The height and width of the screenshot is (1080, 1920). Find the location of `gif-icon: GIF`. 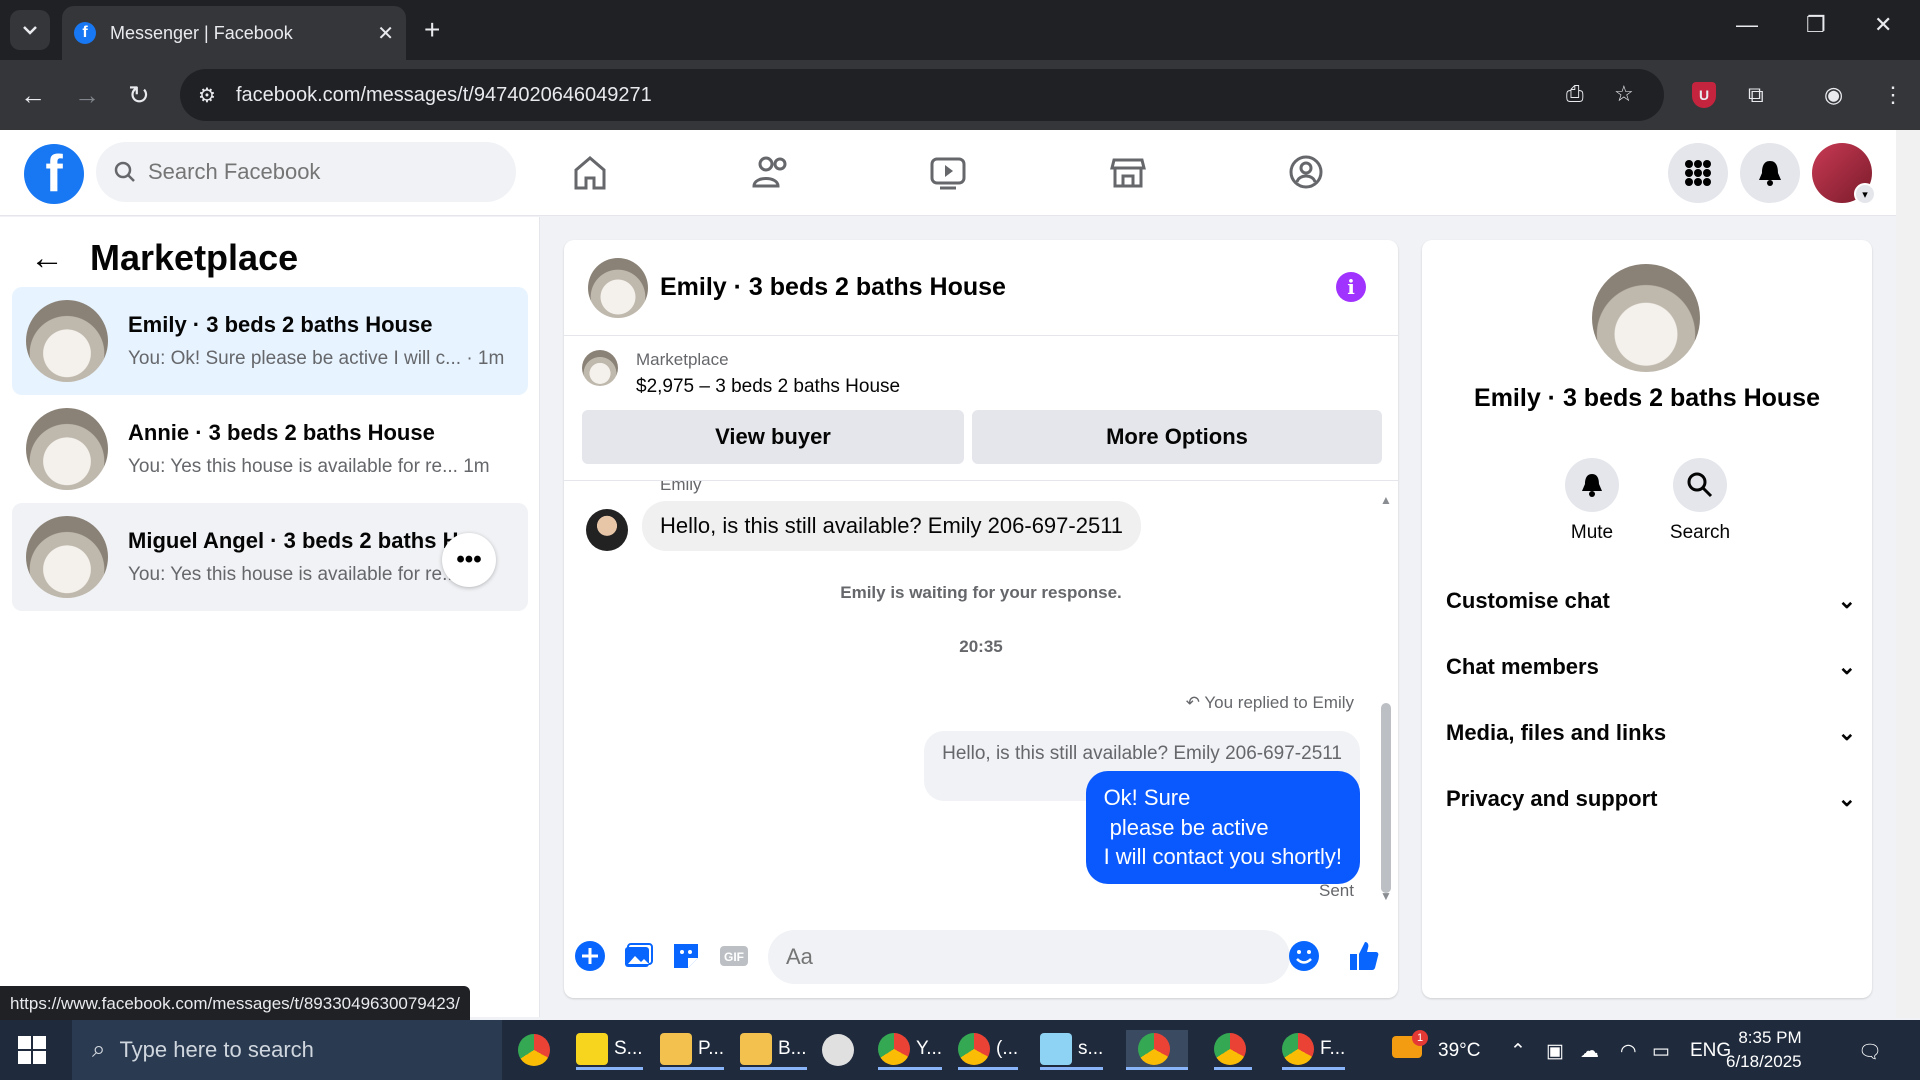

gif-icon: GIF is located at coordinates (734, 956).